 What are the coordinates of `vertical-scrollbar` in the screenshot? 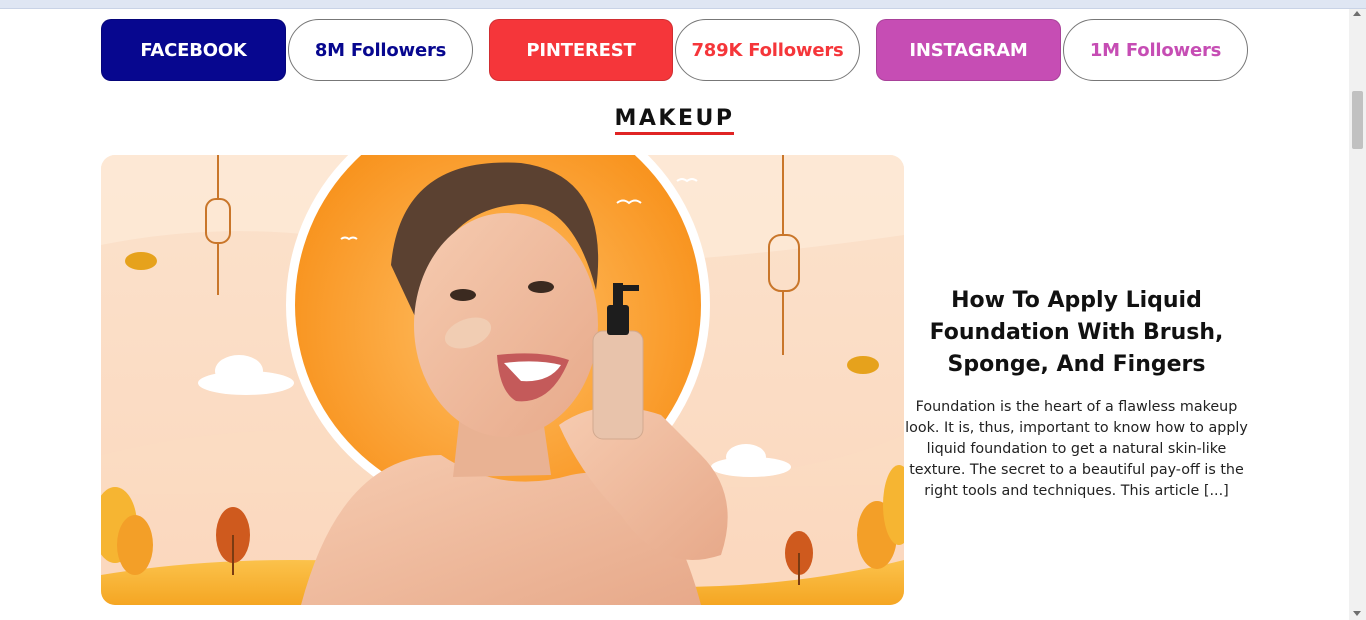 It's located at (1357, 314).